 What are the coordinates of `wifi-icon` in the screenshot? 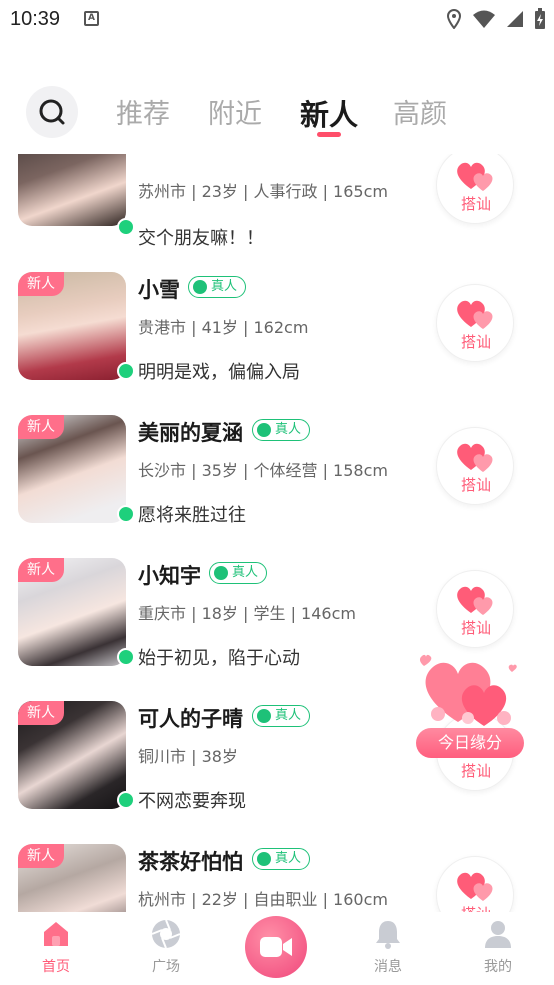 It's located at (484, 19).